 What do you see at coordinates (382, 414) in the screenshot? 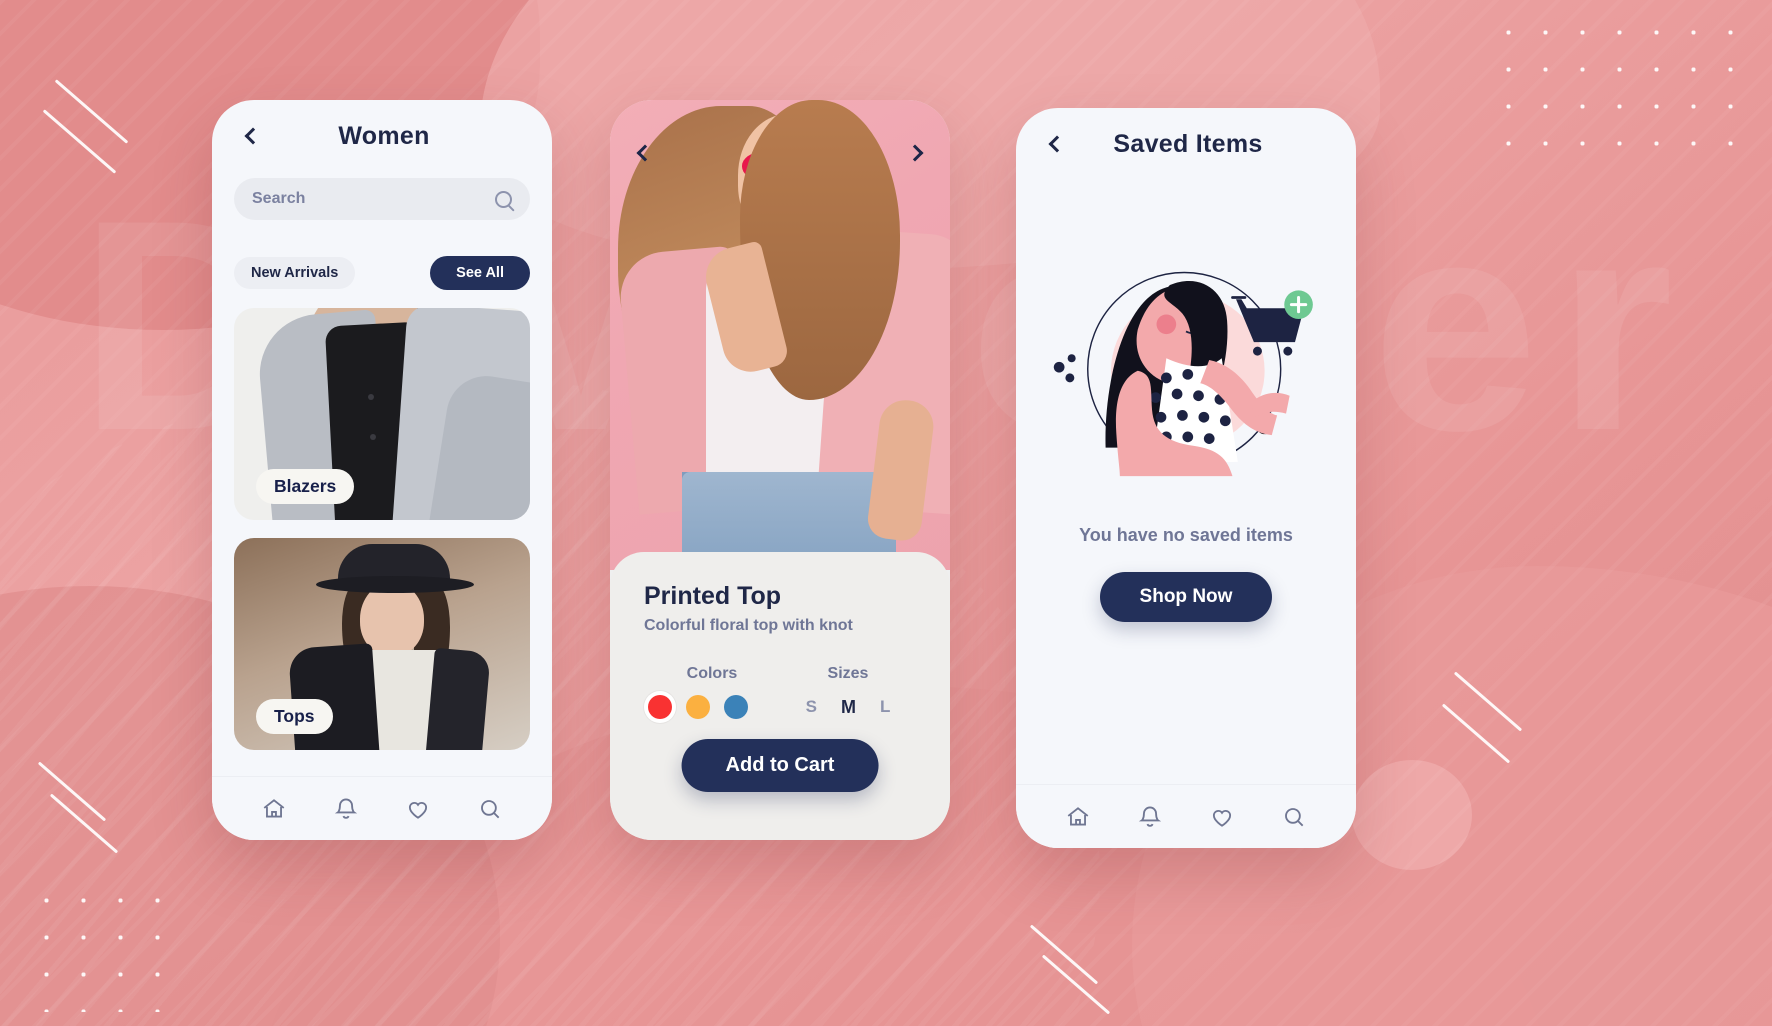
I see `category-card-blazers: Blazers` at bounding box center [382, 414].